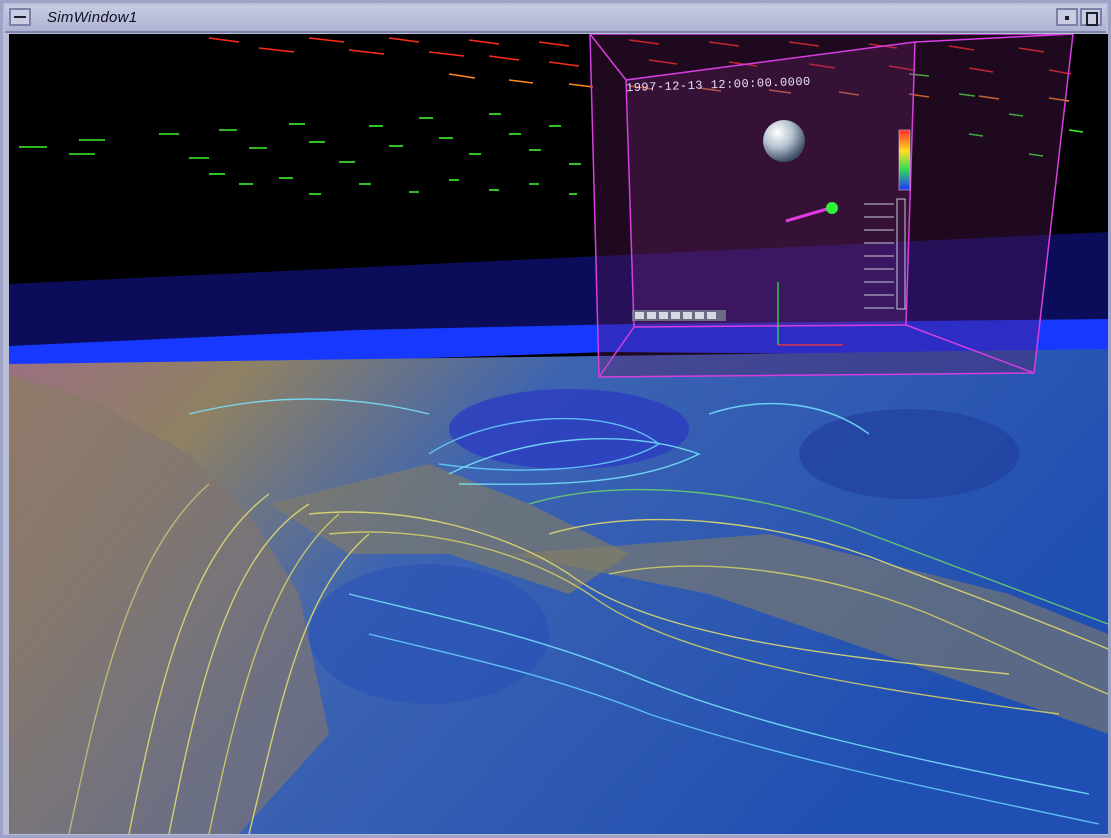  I want to click on window-title: SimWindow1, so click(92, 17).